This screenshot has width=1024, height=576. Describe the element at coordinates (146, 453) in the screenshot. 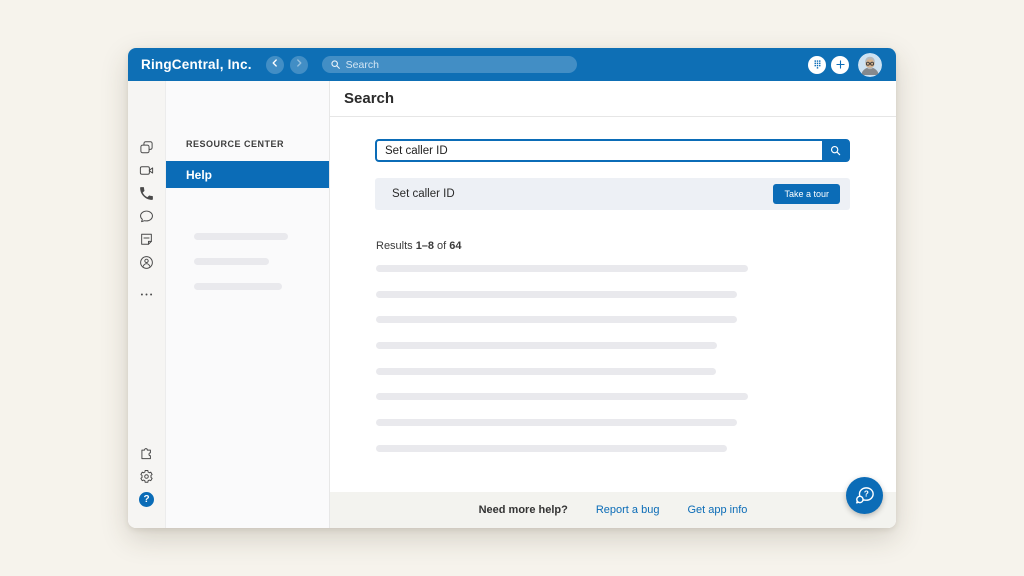

I see `puzzle-icon` at that location.